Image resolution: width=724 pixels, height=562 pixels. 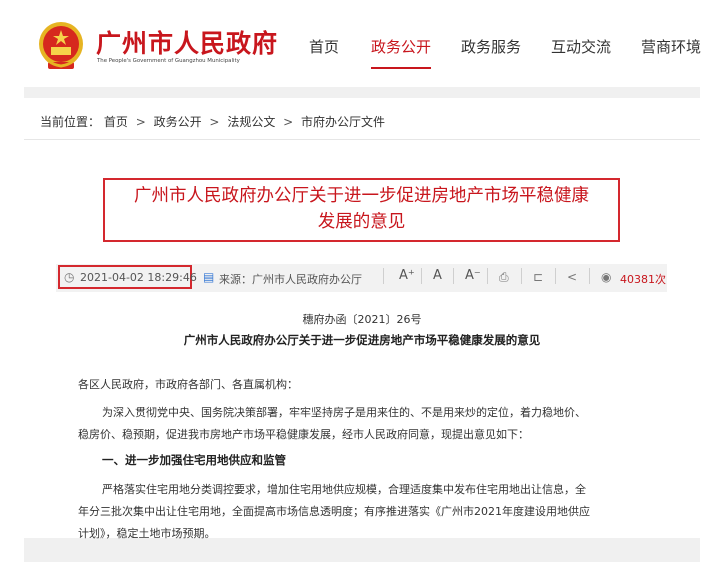 What do you see at coordinates (147, 533) in the screenshot?
I see `paragraph-2-line-3: 计划》，稳定土地市场预期。` at bounding box center [147, 533].